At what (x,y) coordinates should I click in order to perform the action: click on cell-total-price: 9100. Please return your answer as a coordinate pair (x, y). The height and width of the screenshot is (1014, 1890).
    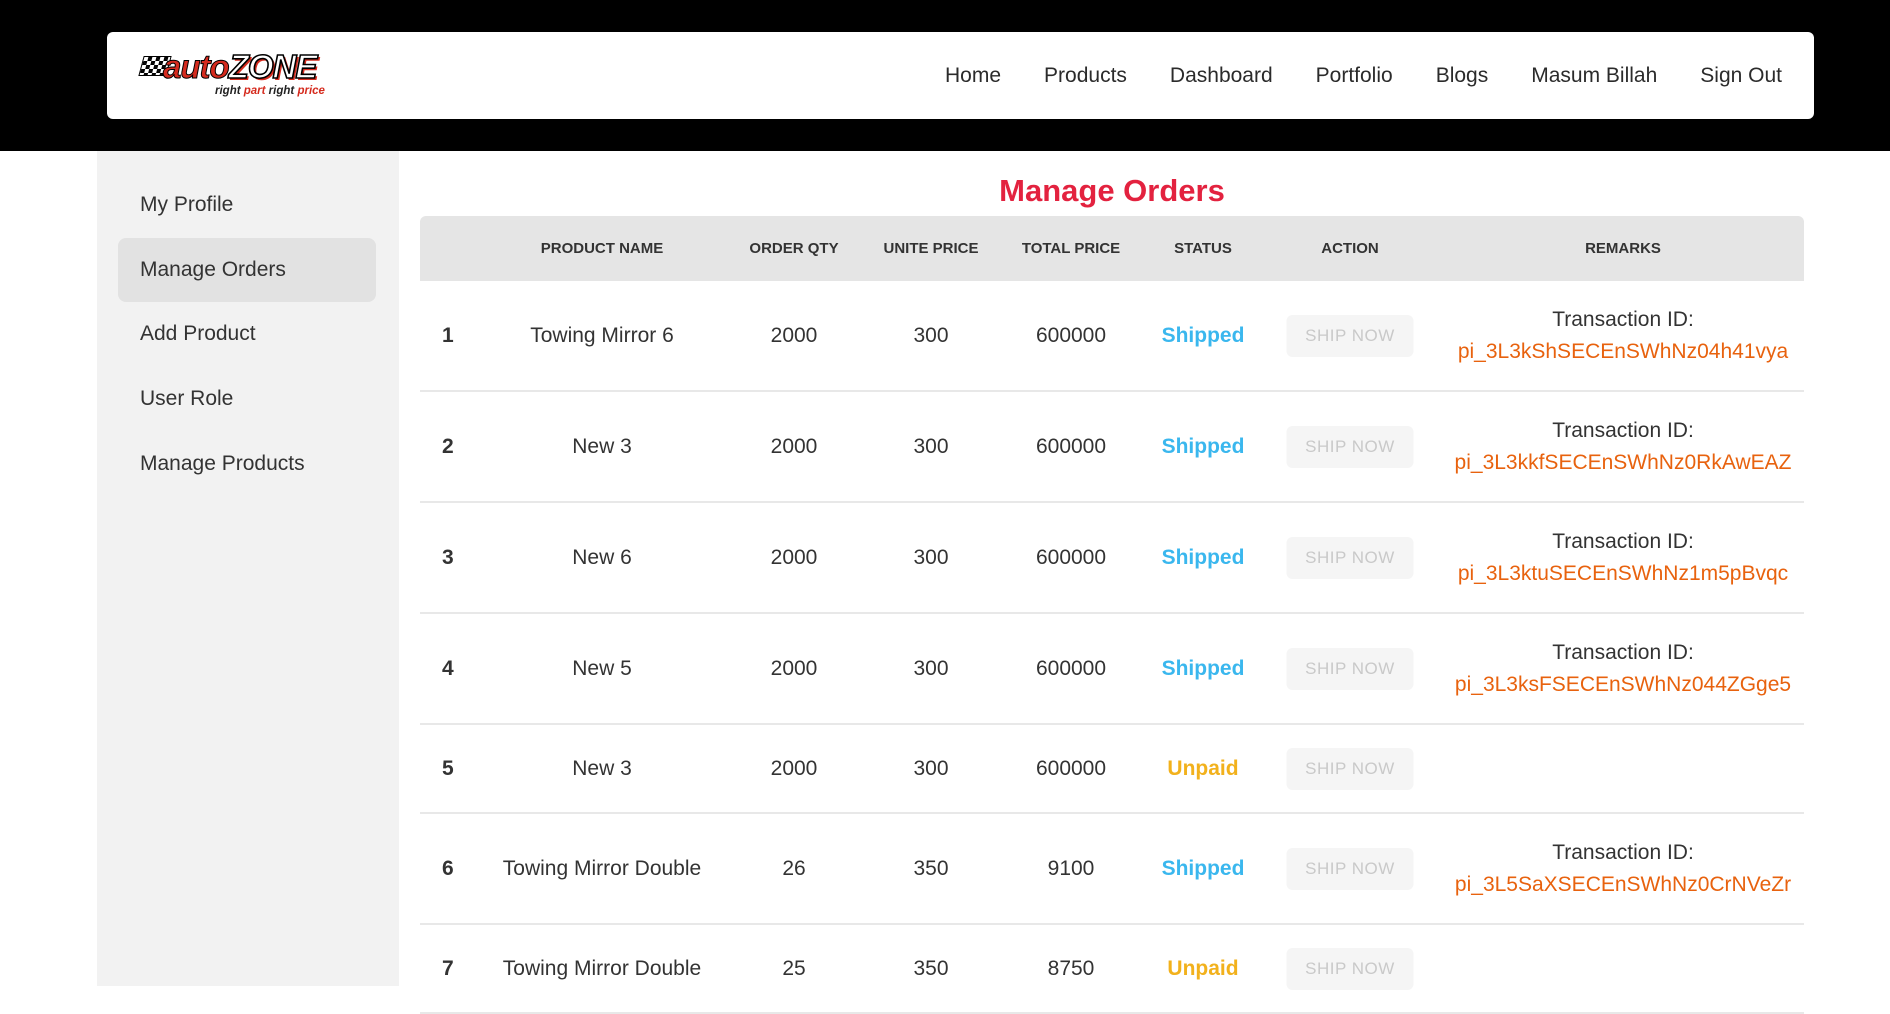
    Looking at the image, I should click on (1071, 868).